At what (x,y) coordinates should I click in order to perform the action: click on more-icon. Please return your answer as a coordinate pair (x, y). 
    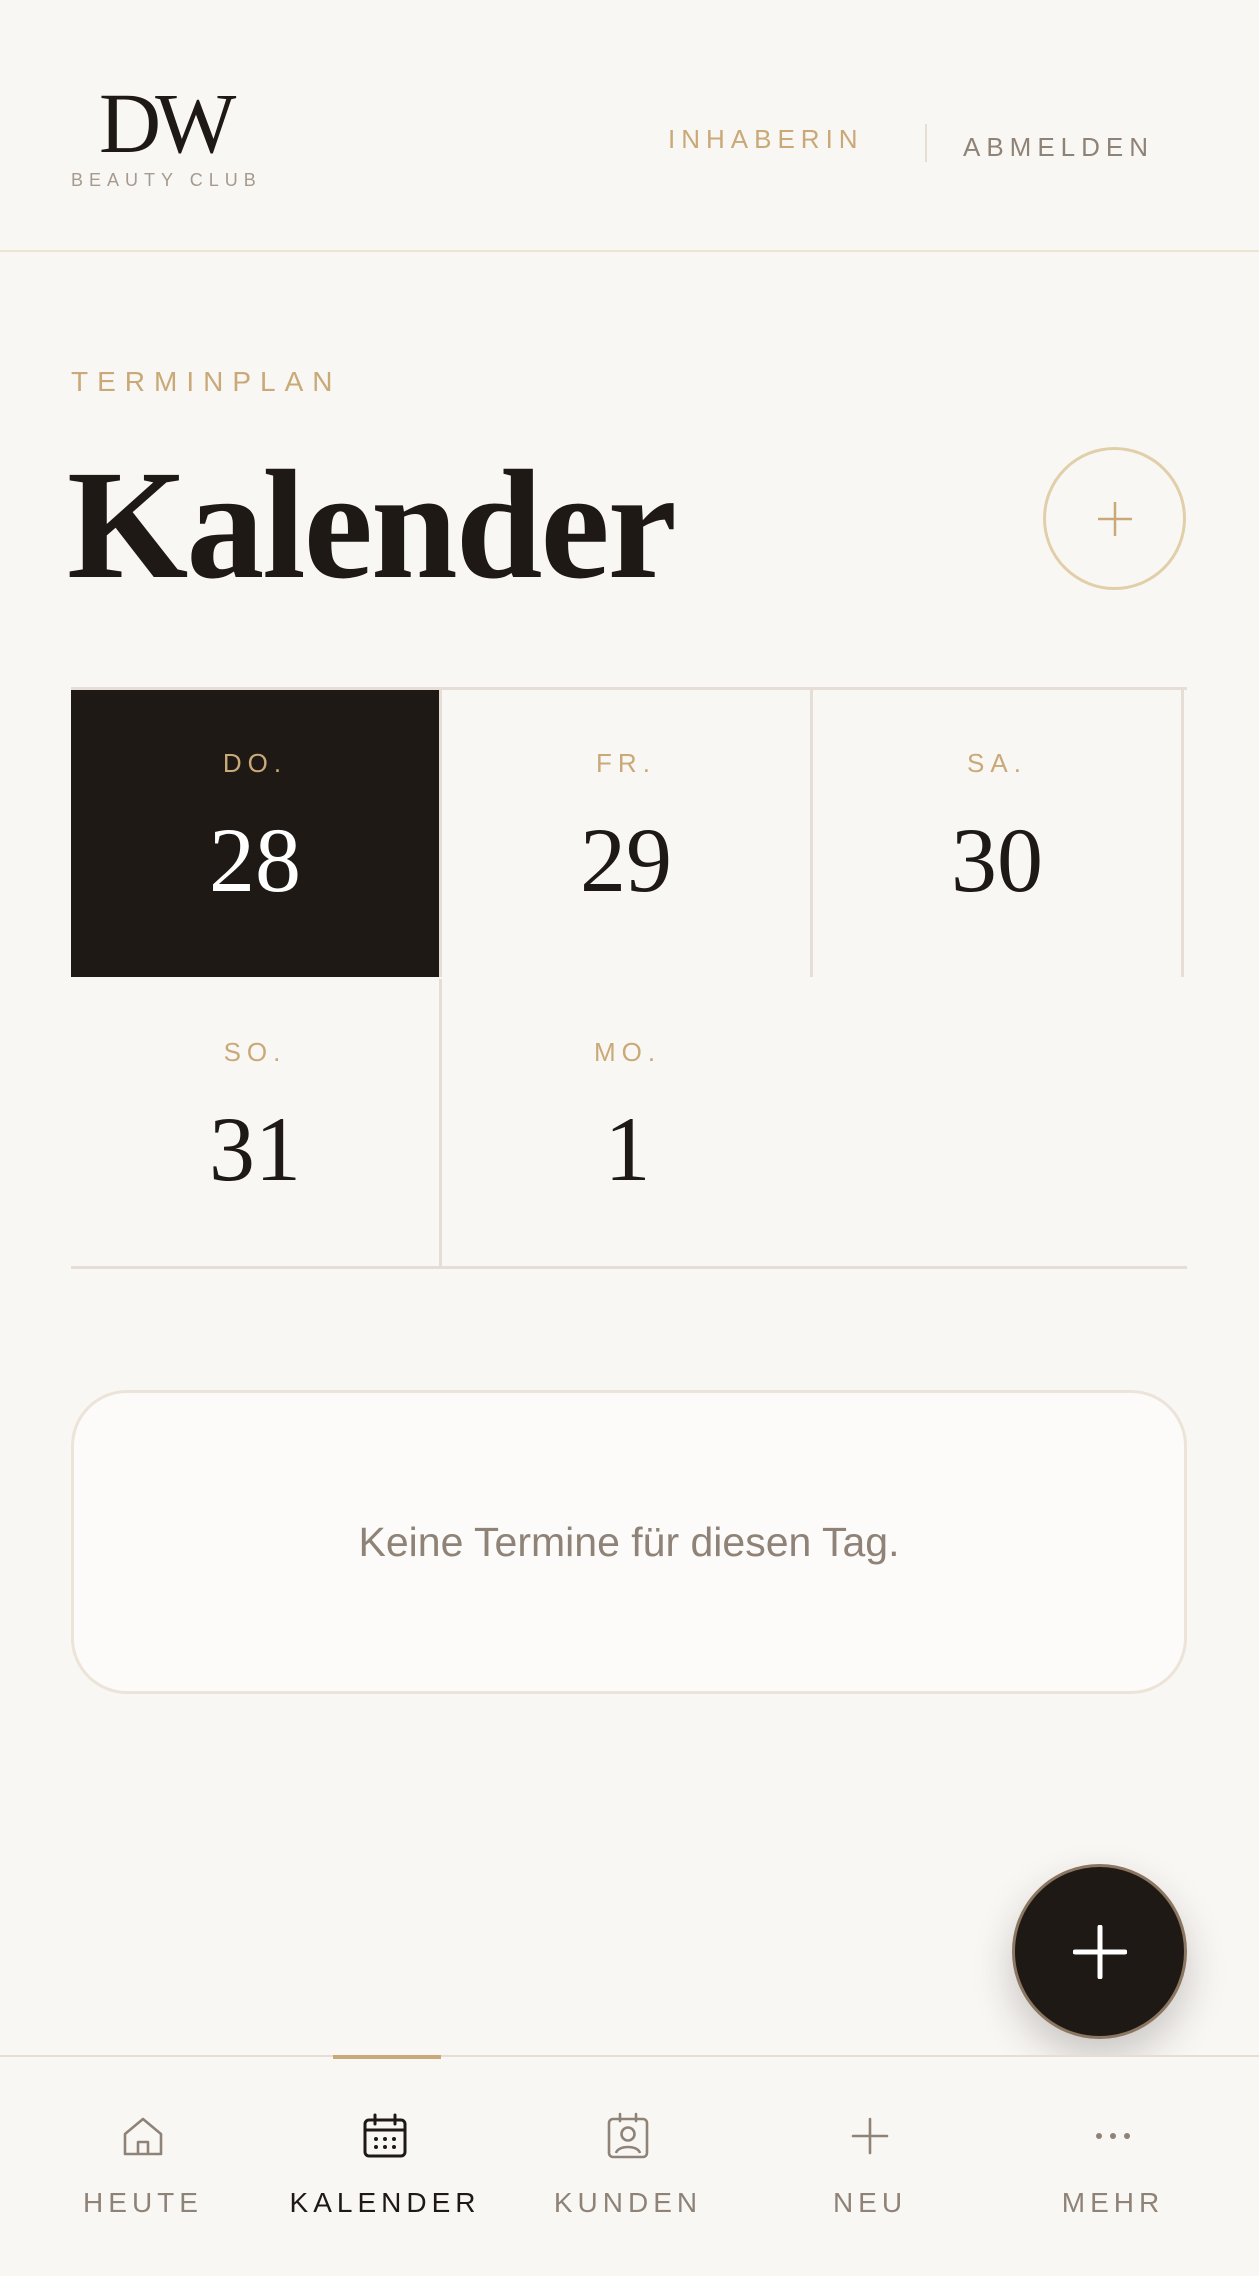
    Looking at the image, I should click on (1113, 2136).